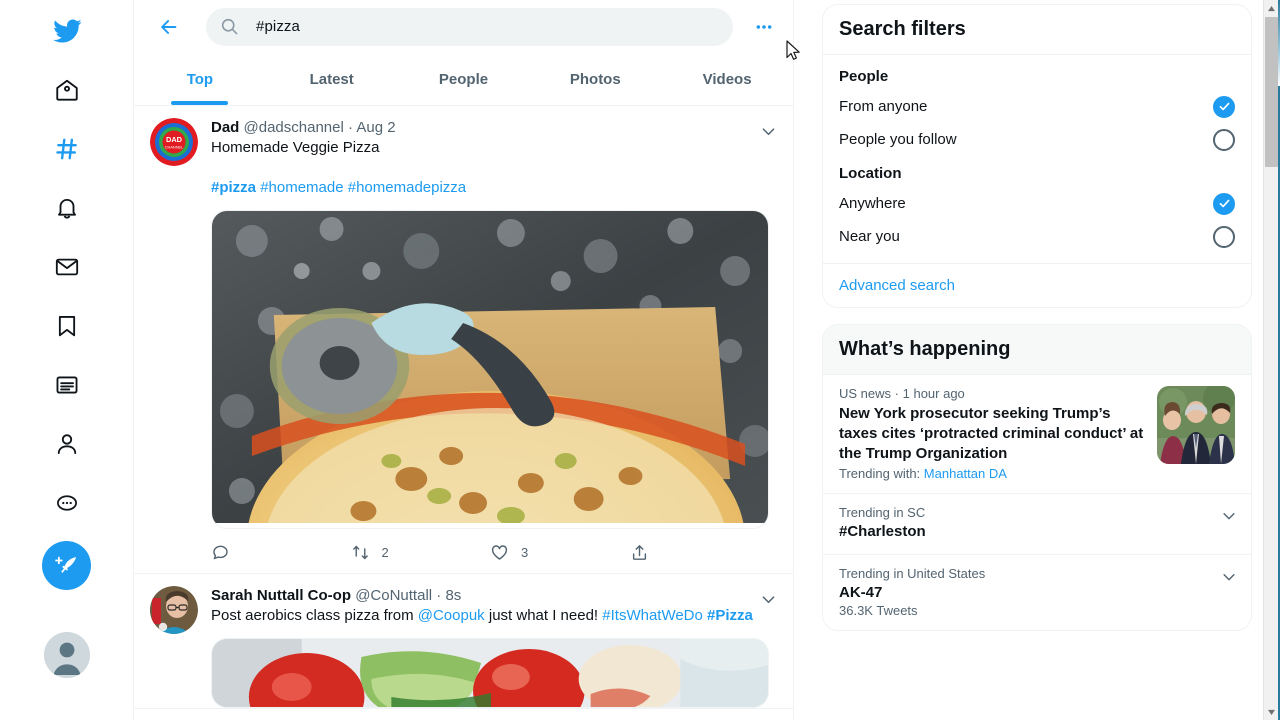 This screenshot has width=1280, height=720. What do you see at coordinates (67, 385) in the screenshot?
I see `list-icon` at bounding box center [67, 385].